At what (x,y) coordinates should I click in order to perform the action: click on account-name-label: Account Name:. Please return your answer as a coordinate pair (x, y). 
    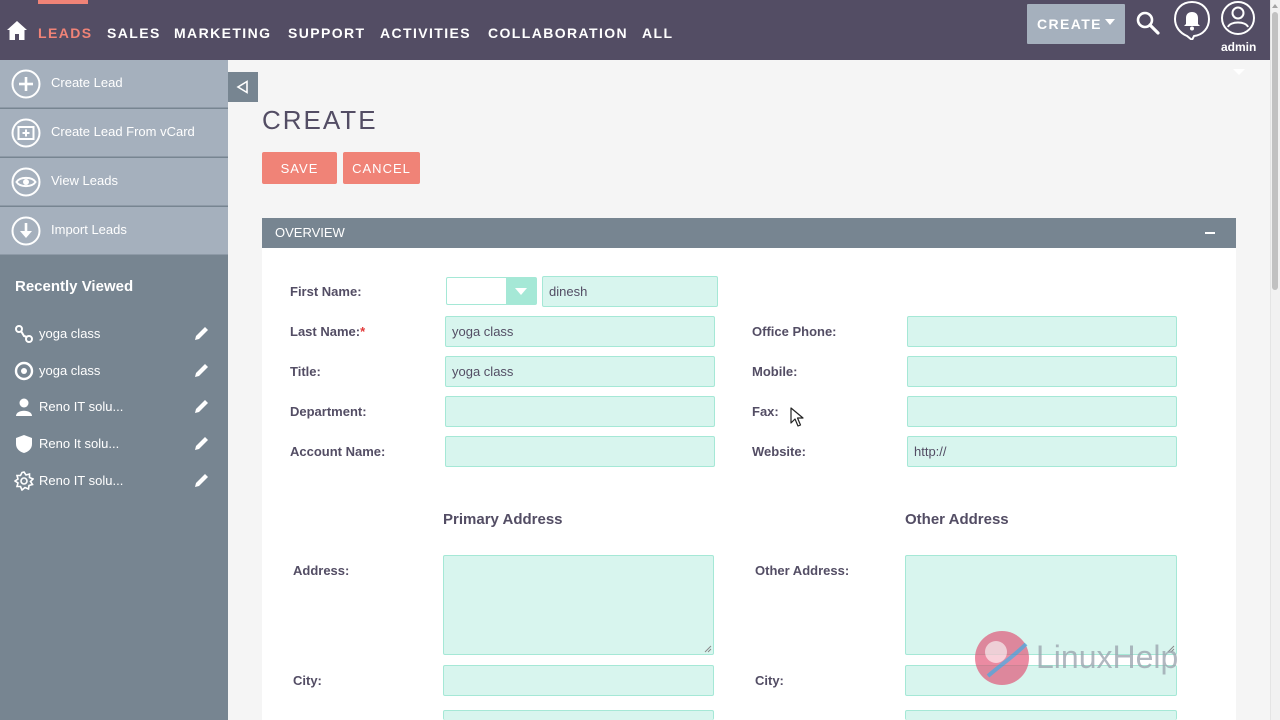
    Looking at the image, I should click on (338, 451).